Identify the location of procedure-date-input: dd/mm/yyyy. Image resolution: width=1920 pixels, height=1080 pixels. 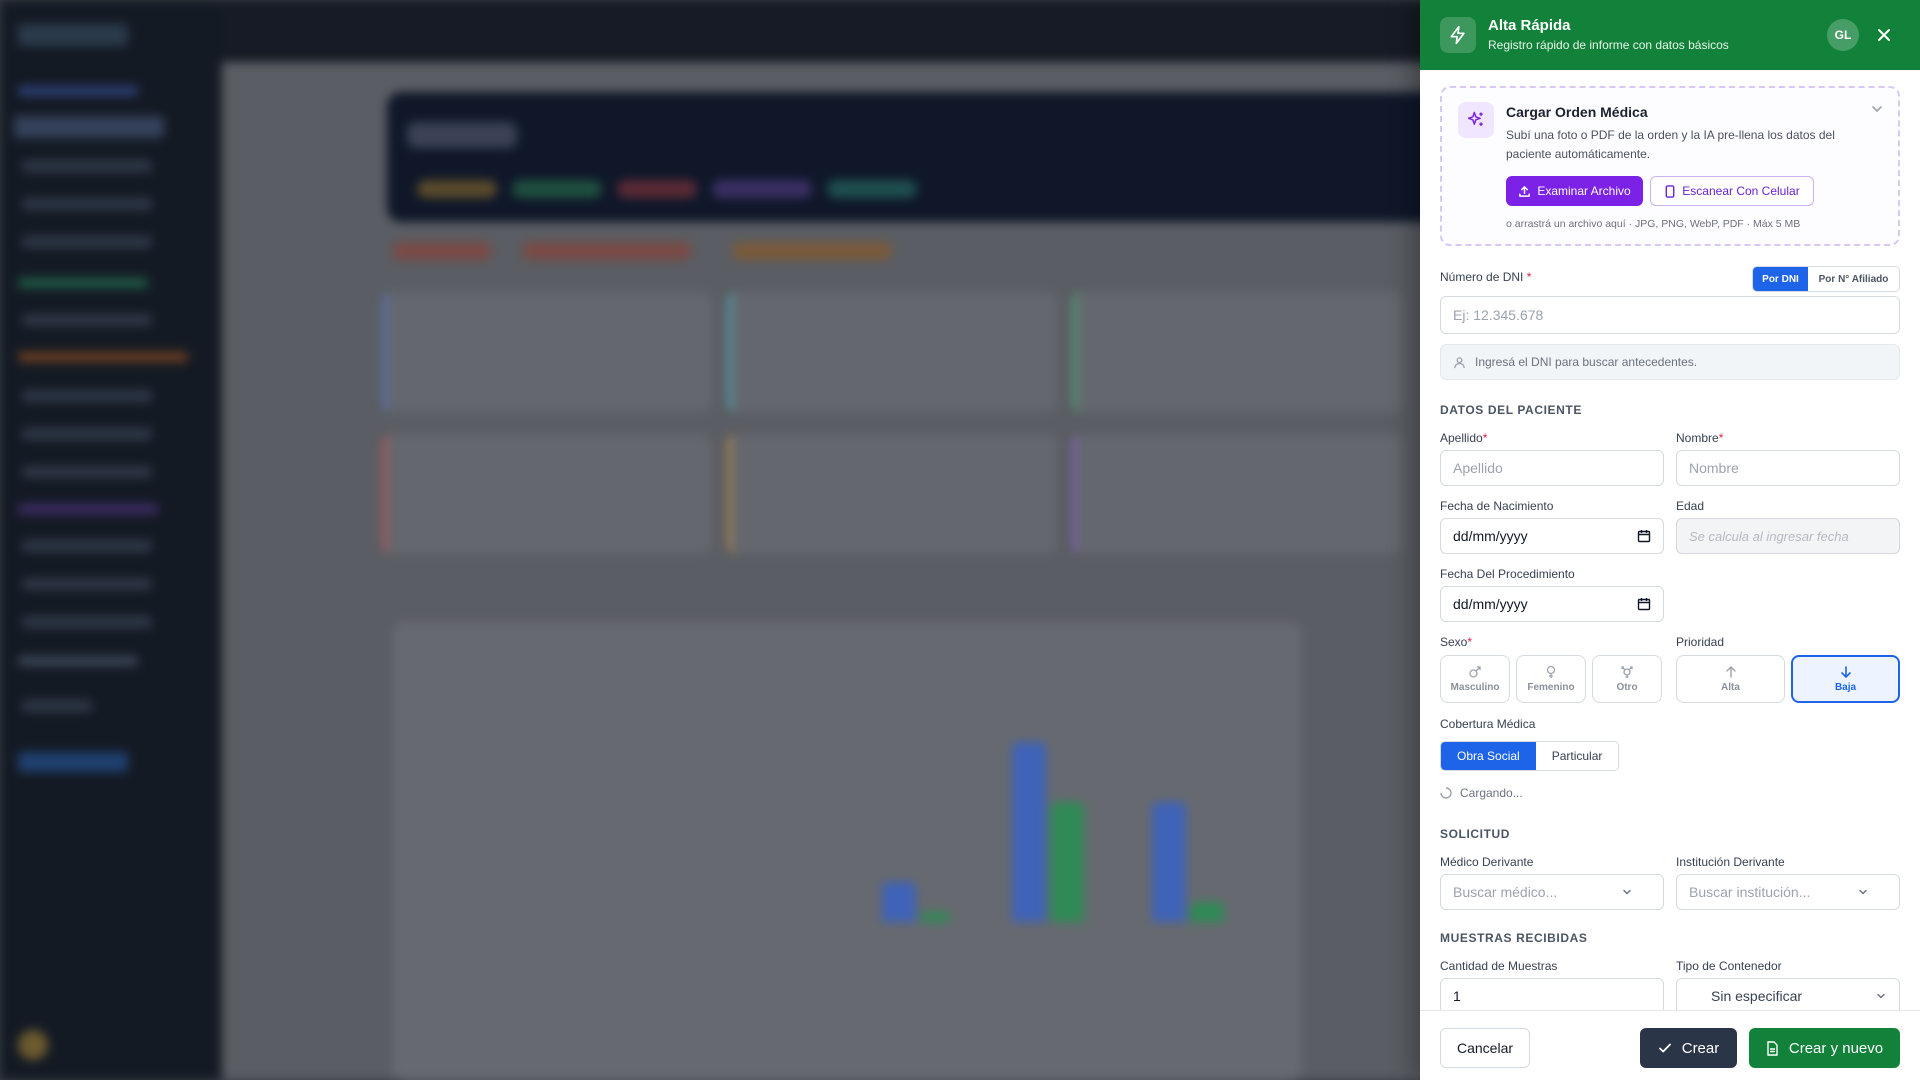
(1552, 604).